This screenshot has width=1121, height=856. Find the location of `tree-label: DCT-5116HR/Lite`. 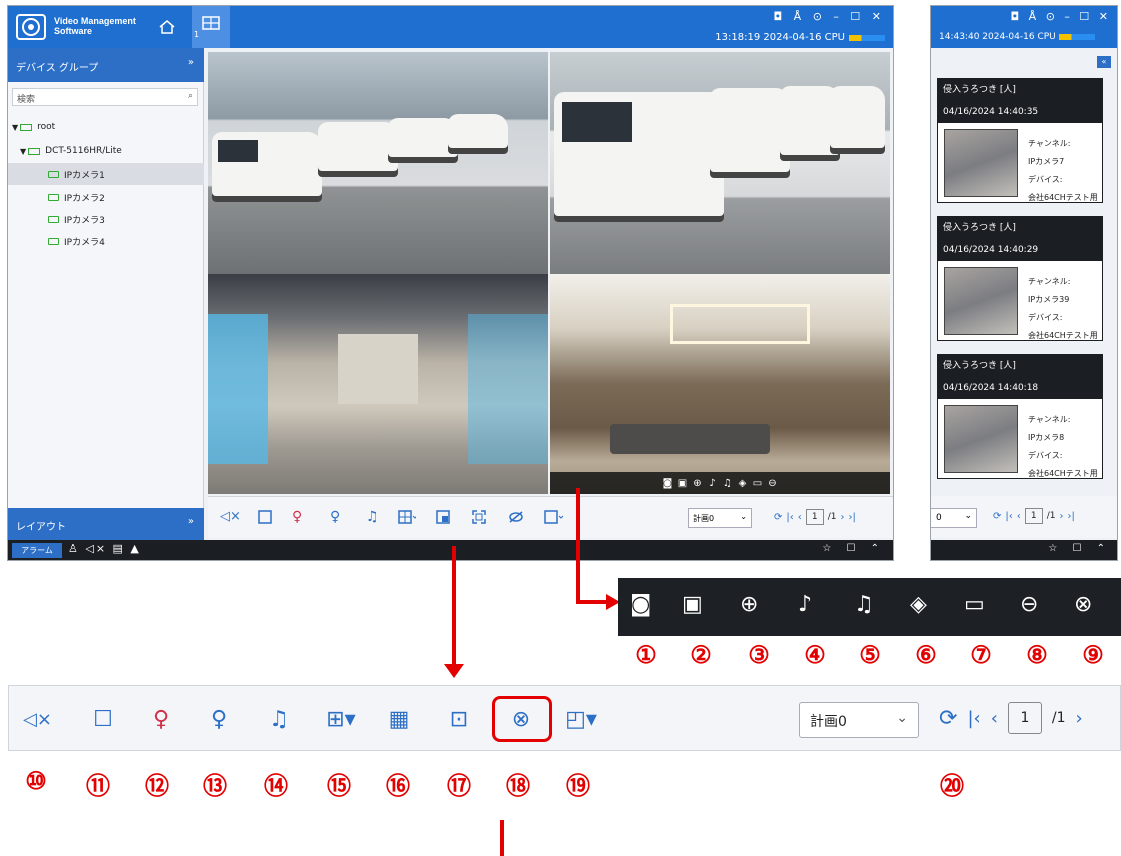

tree-label: DCT-5116HR/Lite is located at coordinates (83, 151).